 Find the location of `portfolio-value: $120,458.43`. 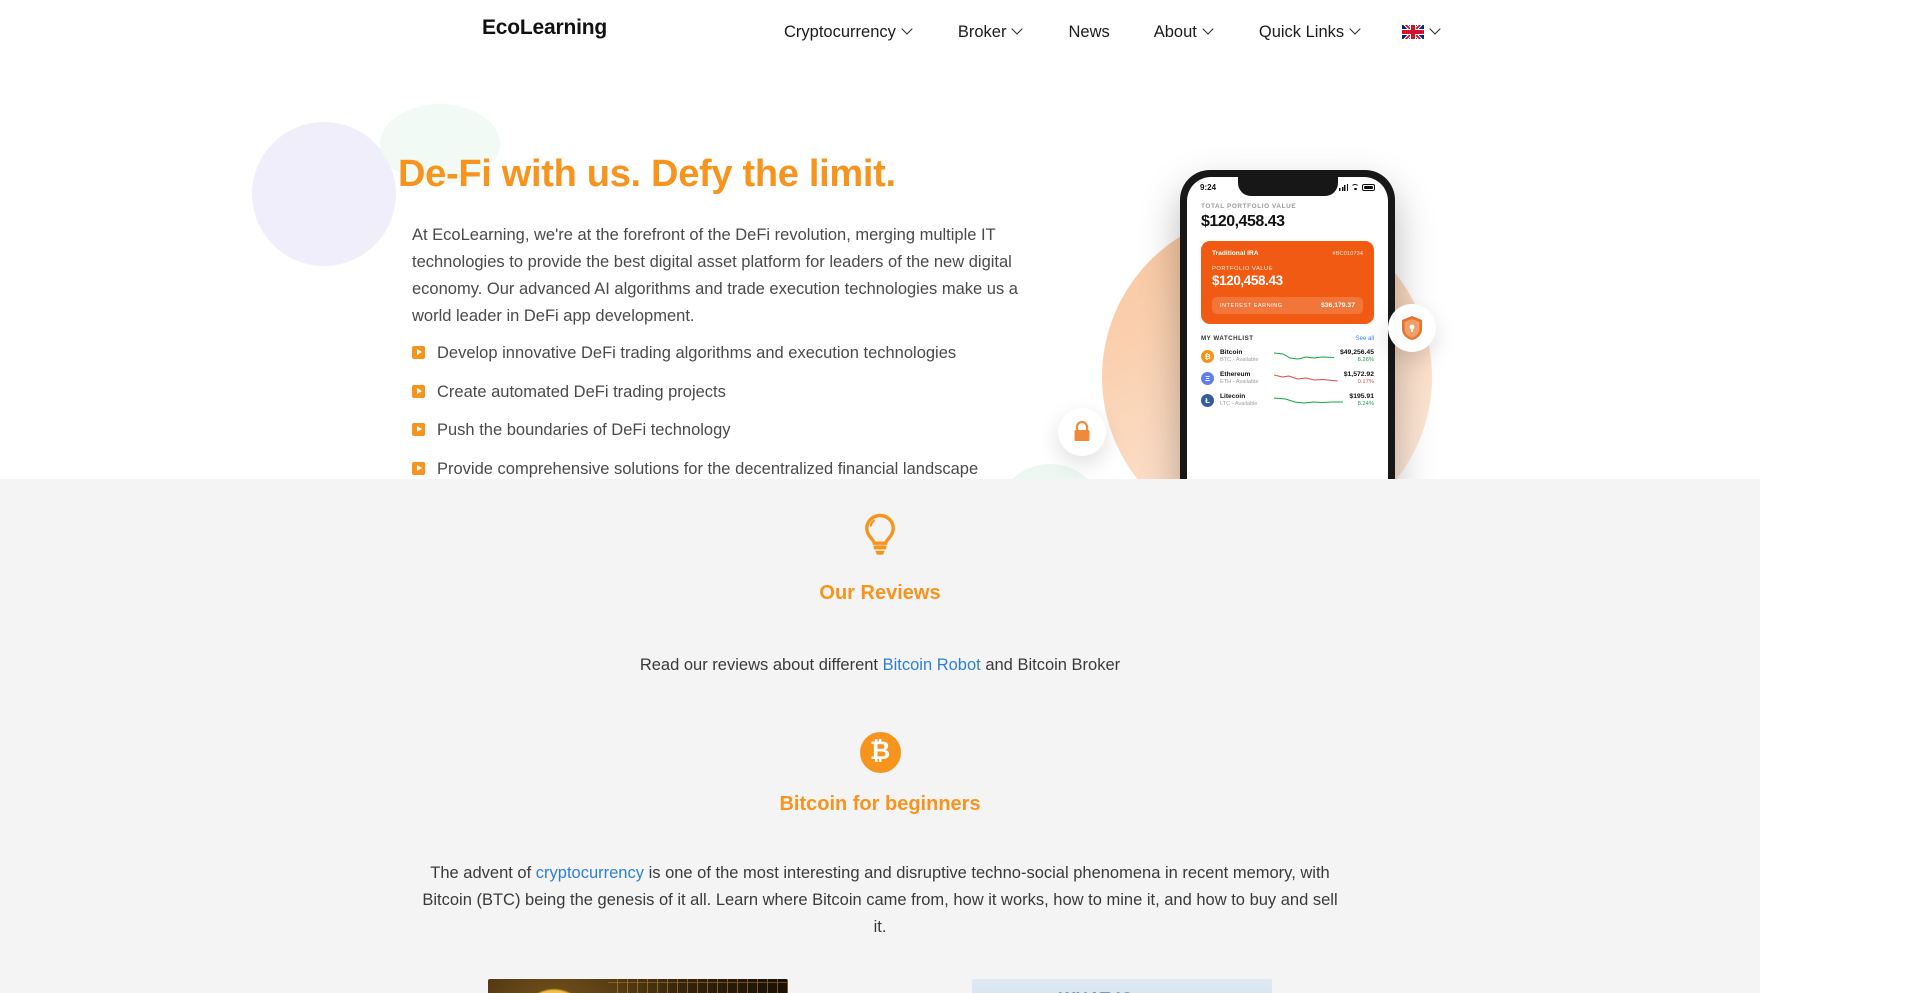

portfolio-value: $120,458.43 is located at coordinates (1247, 280).